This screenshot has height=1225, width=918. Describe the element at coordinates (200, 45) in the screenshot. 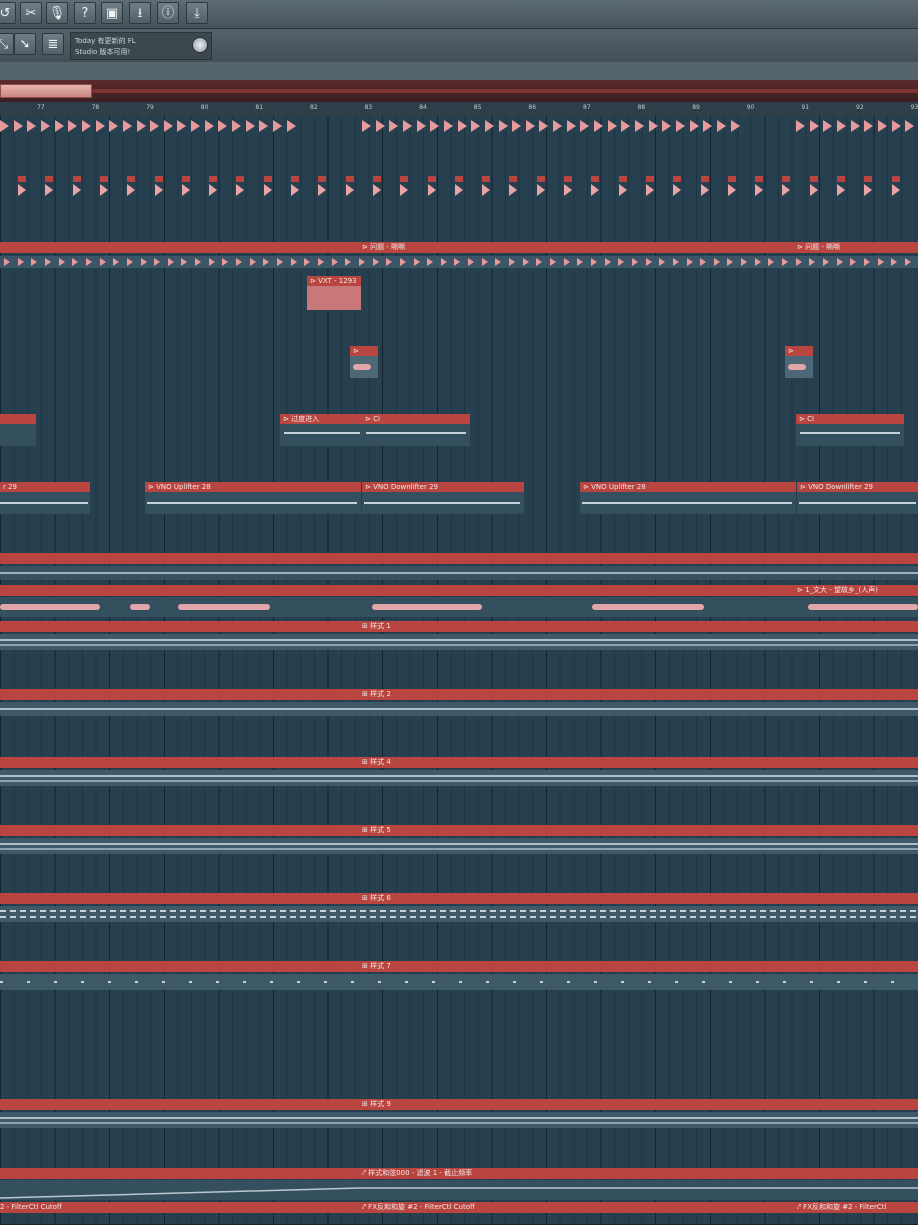

I see `master-knob` at that location.